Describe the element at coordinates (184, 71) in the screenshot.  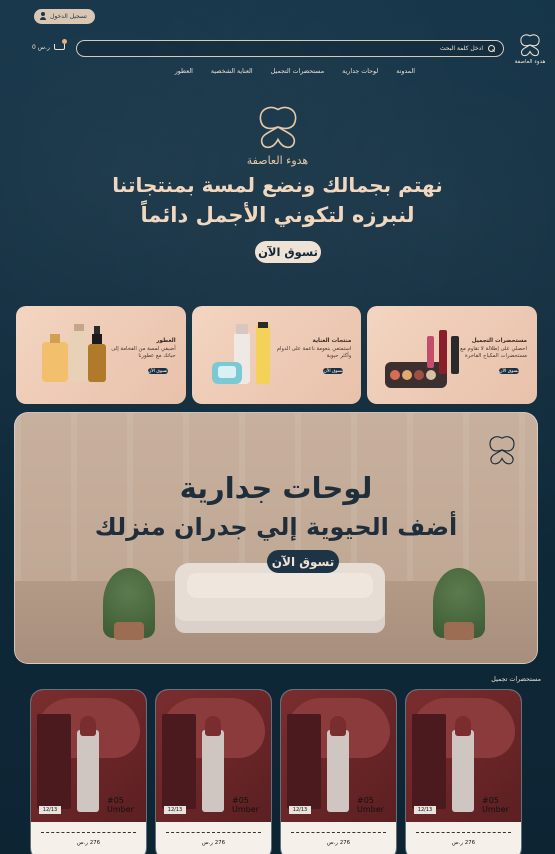
I see `nav-item-perfumes: العطور` at that location.